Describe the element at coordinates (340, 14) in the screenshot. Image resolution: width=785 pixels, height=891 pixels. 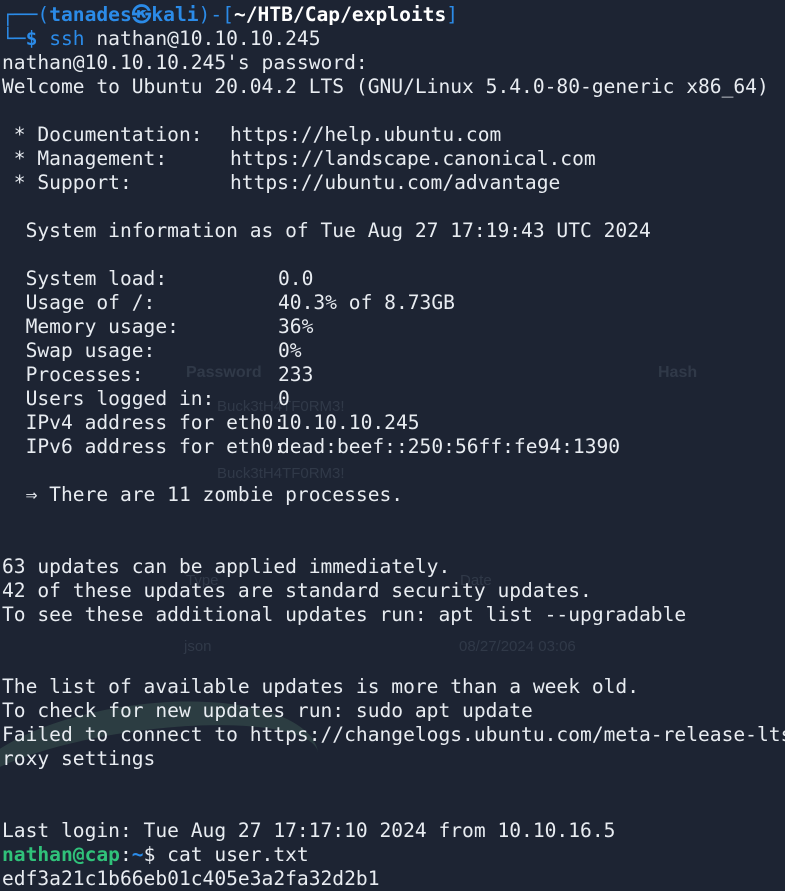
I see `prompt-path: ~/HTB/Cap/exploits` at that location.